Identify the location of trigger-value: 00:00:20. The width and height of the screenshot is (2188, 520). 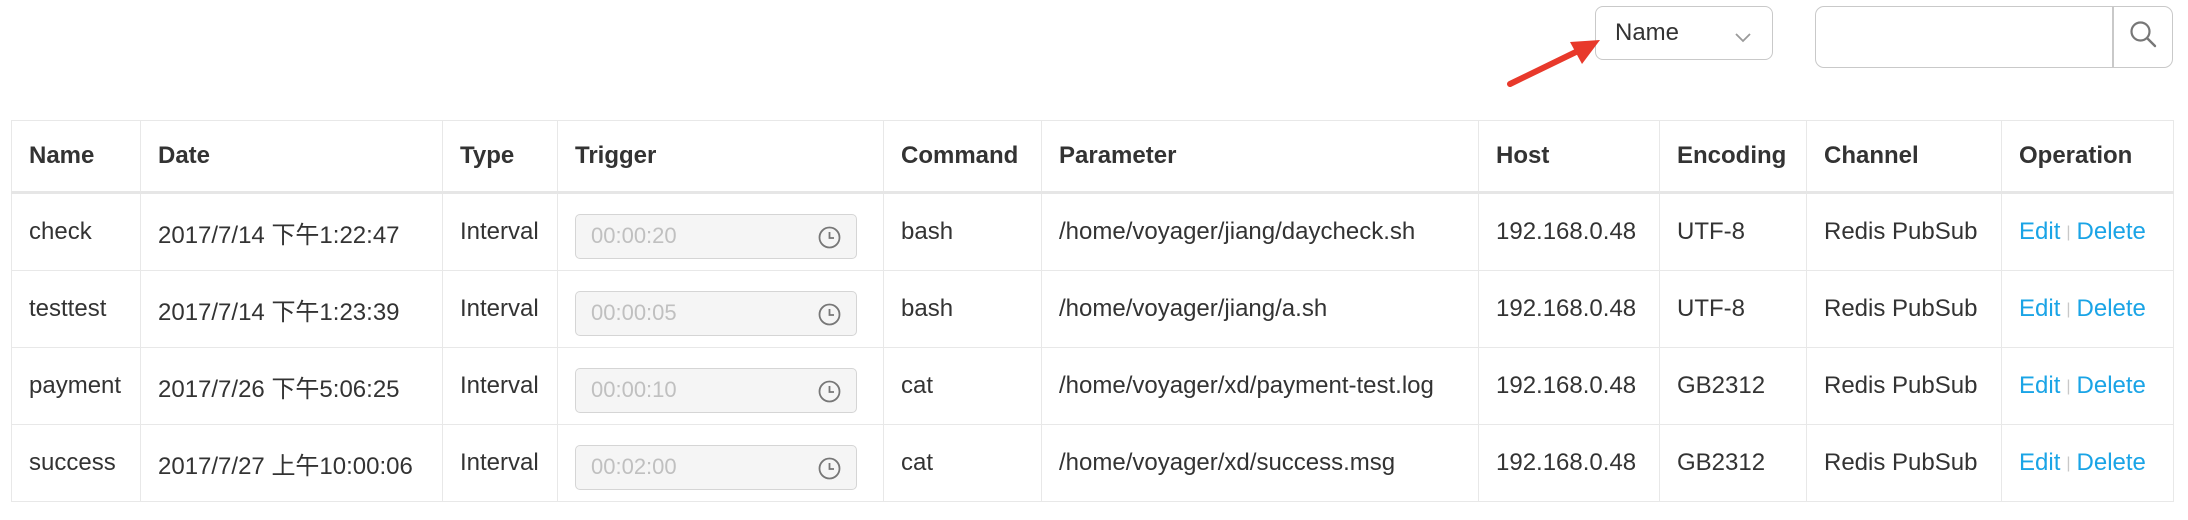
(634, 235).